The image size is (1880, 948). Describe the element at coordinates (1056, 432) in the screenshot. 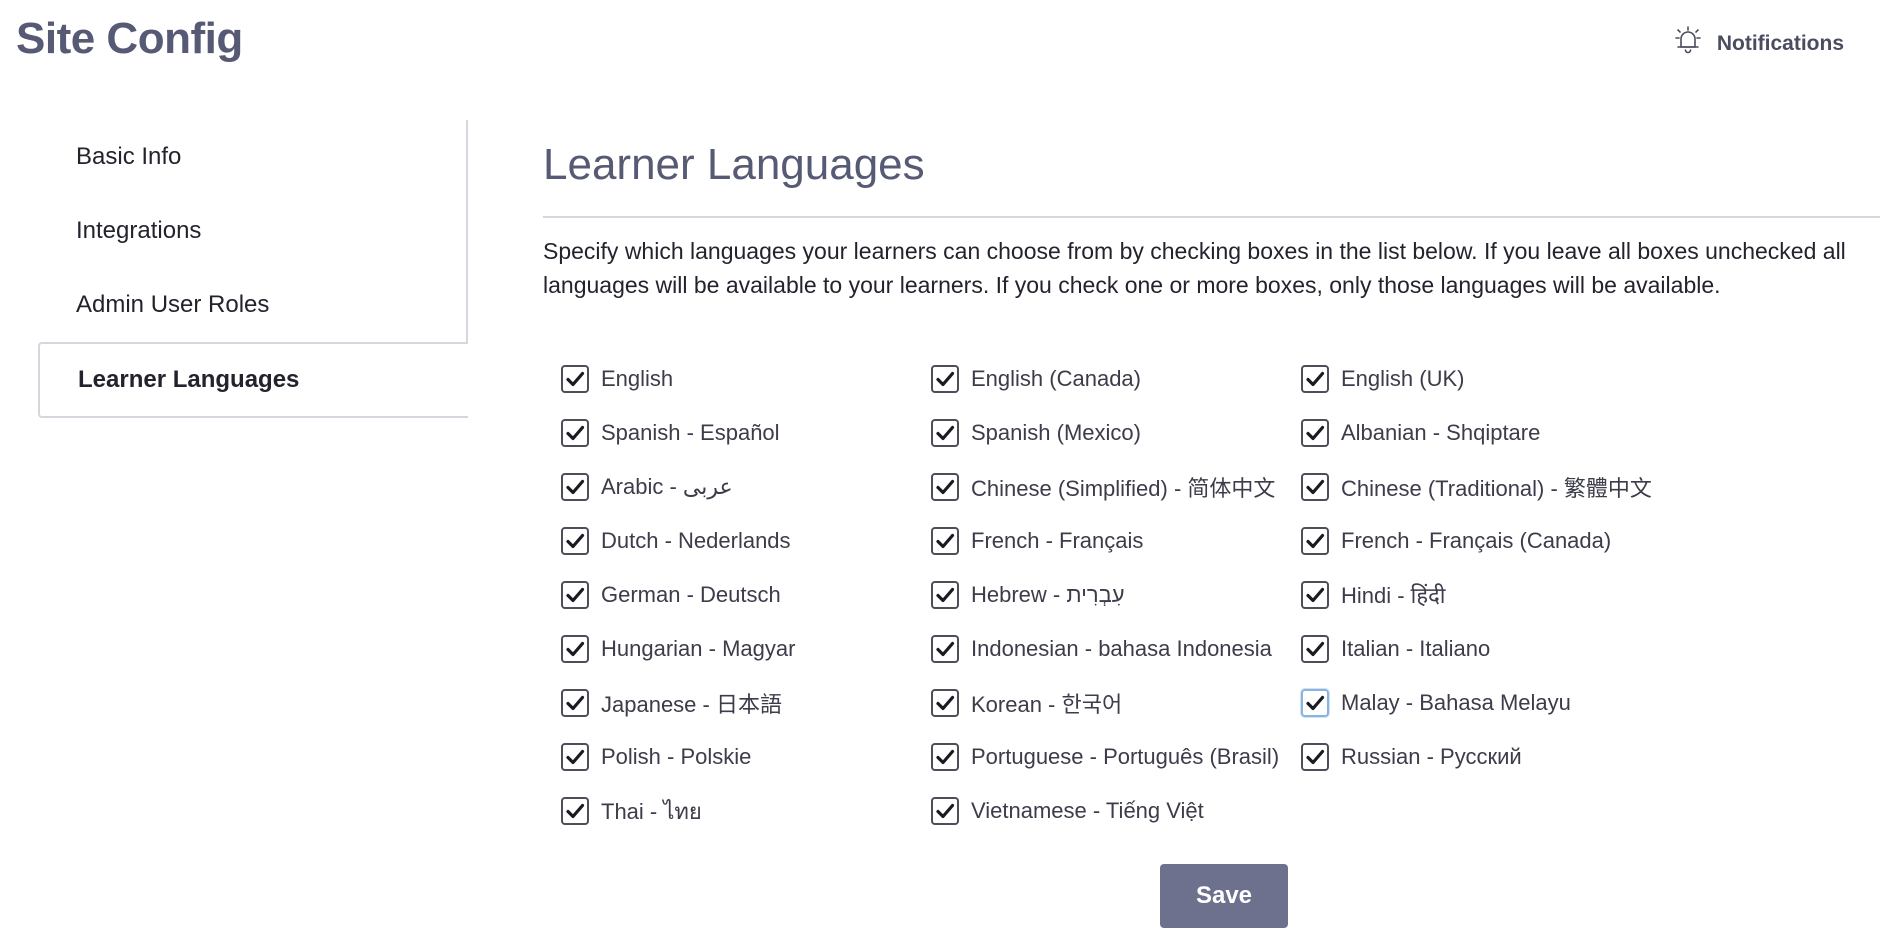

I see `language-label: Spanish (Mexico)` at that location.